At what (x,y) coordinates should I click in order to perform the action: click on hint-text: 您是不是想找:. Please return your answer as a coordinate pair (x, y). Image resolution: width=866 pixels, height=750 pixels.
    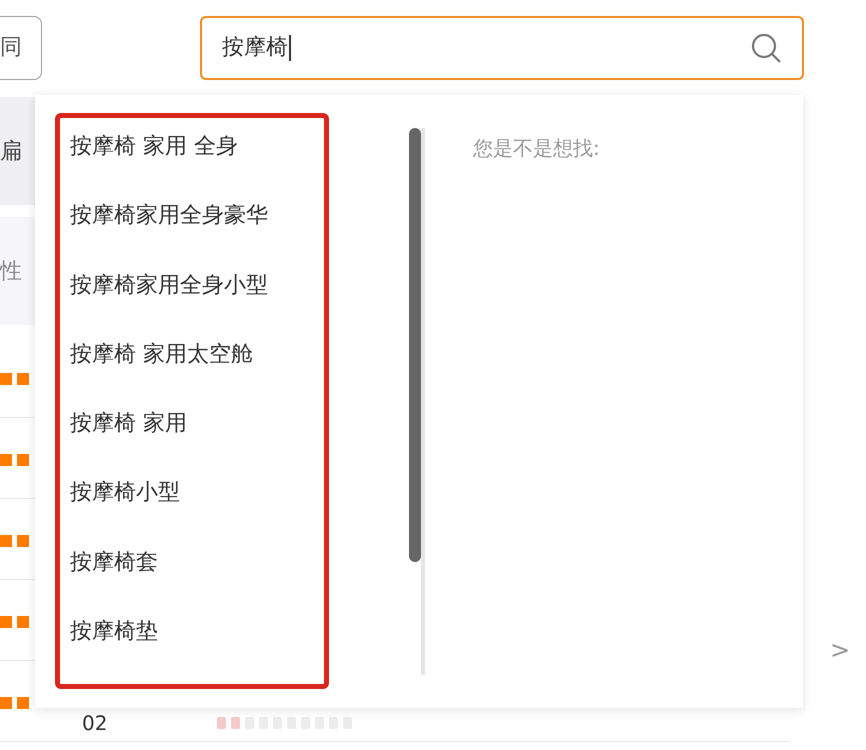
    Looking at the image, I should click on (536, 148).